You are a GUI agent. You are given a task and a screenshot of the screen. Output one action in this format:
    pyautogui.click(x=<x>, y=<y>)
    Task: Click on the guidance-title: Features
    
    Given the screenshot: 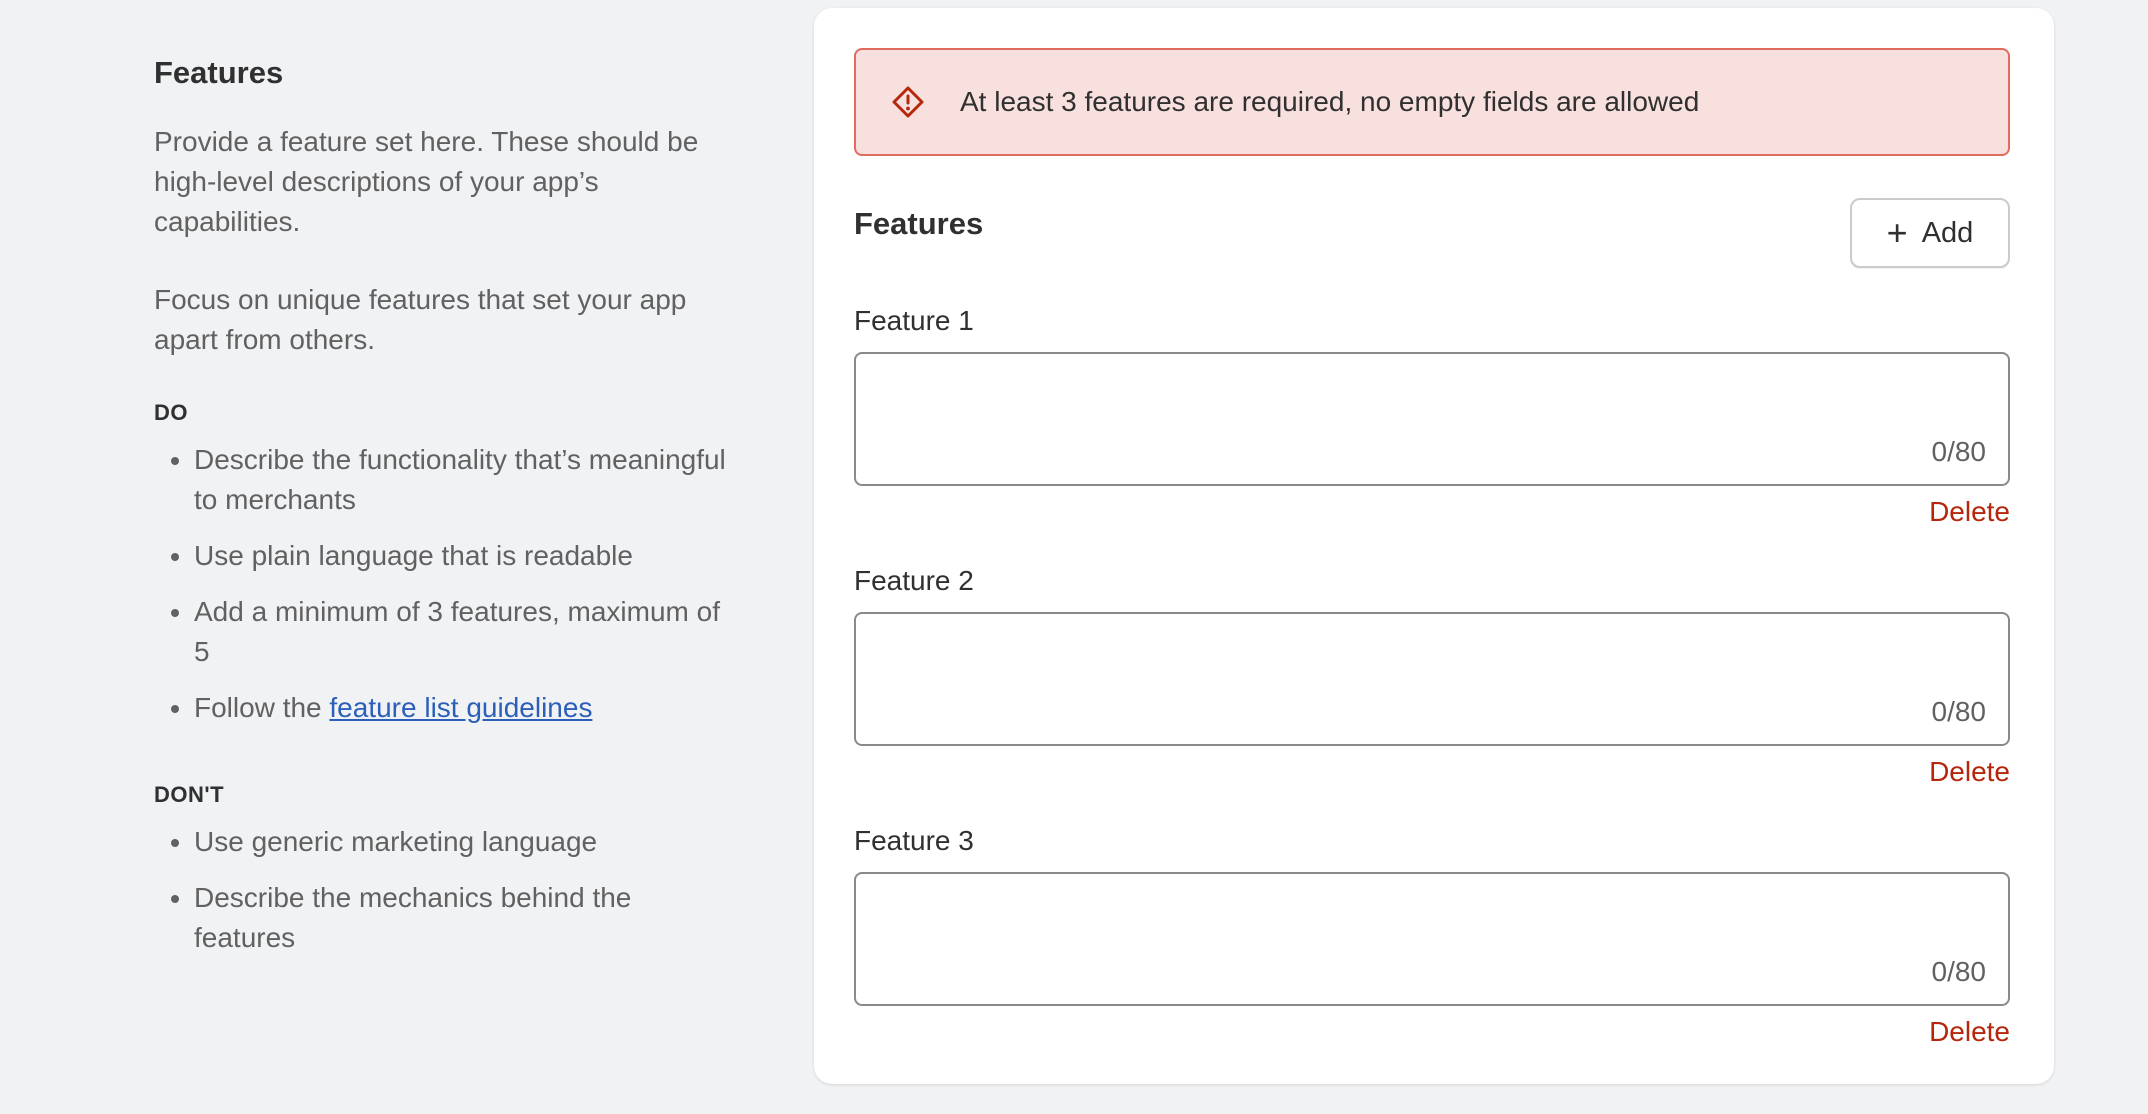 What is the action you would take?
    pyautogui.click(x=219, y=72)
    